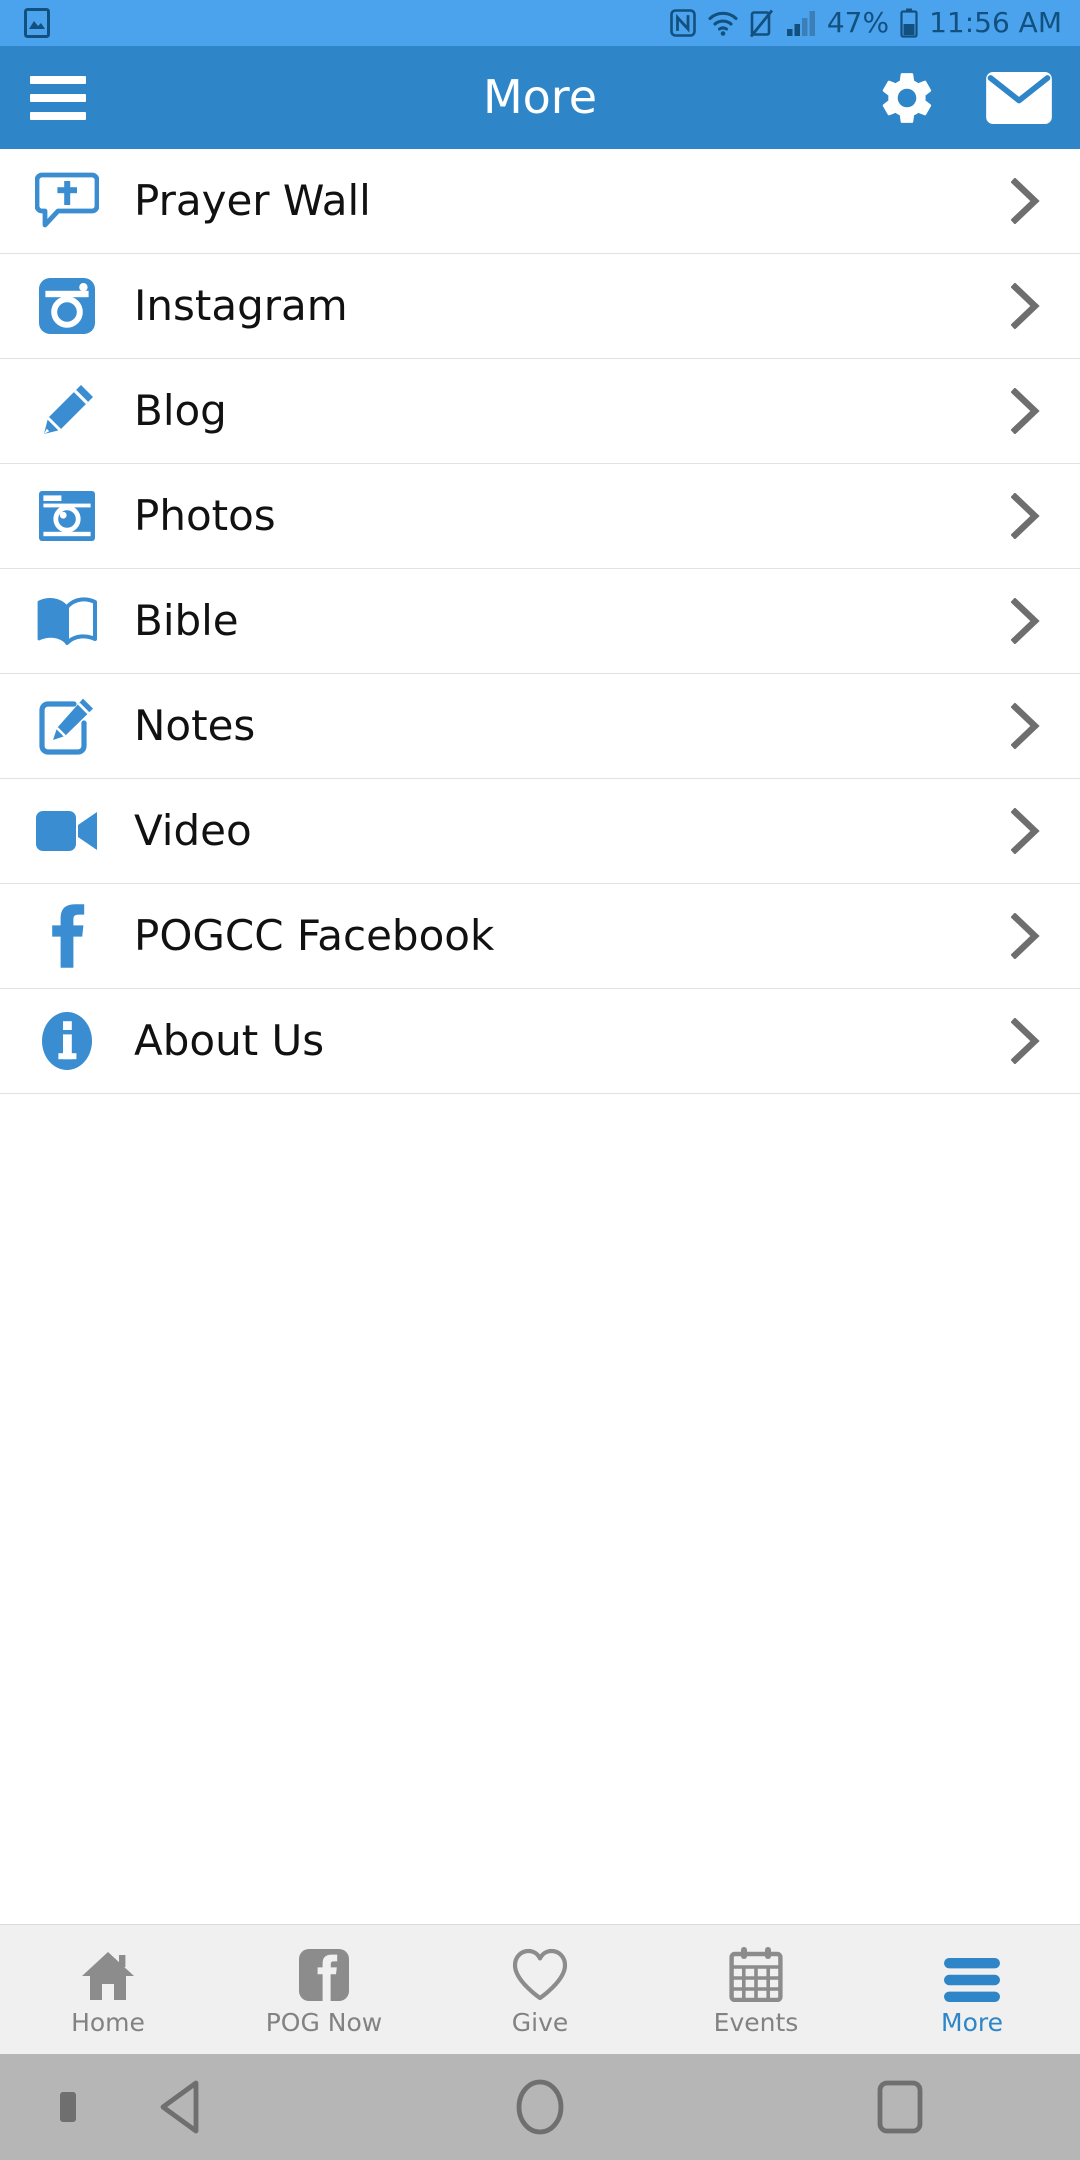 The height and width of the screenshot is (2160, 1080). What do you see at coordinates (108, 2022) in the screenshot?
I see `tab-label: Home` at bounding box center [108, 2022].